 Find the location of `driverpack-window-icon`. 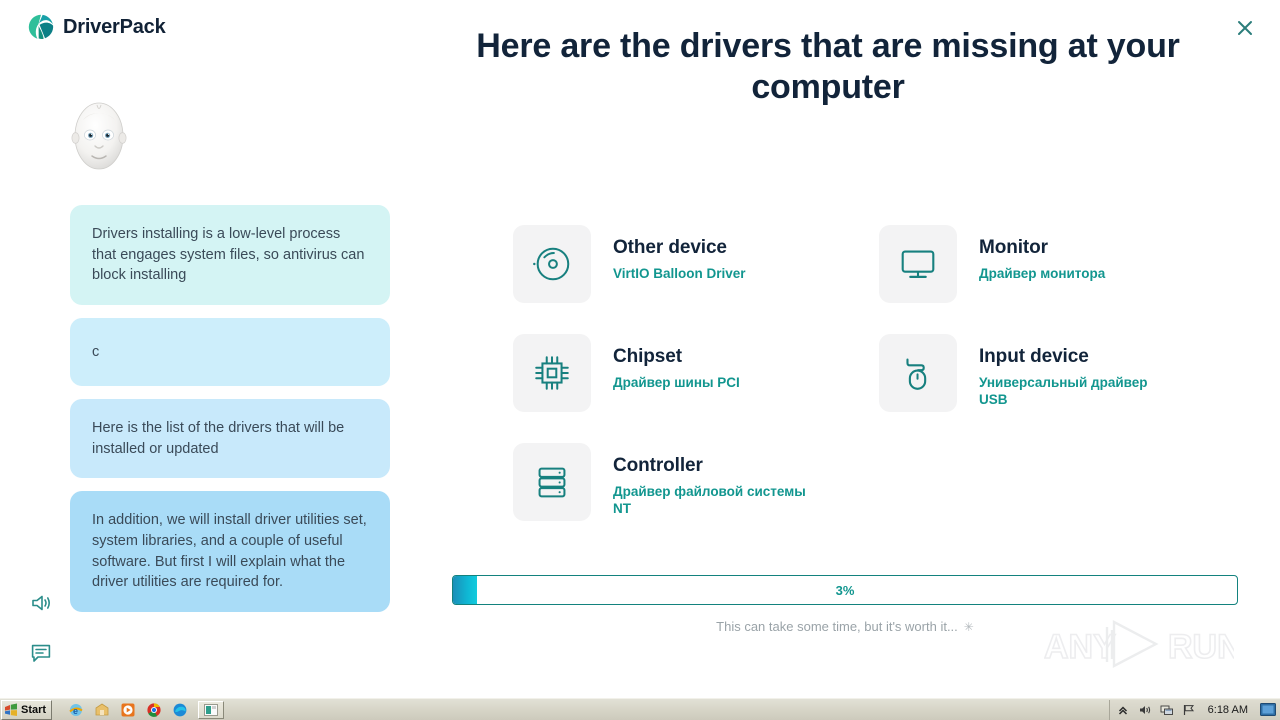

driverpack-window-icon is located at coordinates (211, 709).